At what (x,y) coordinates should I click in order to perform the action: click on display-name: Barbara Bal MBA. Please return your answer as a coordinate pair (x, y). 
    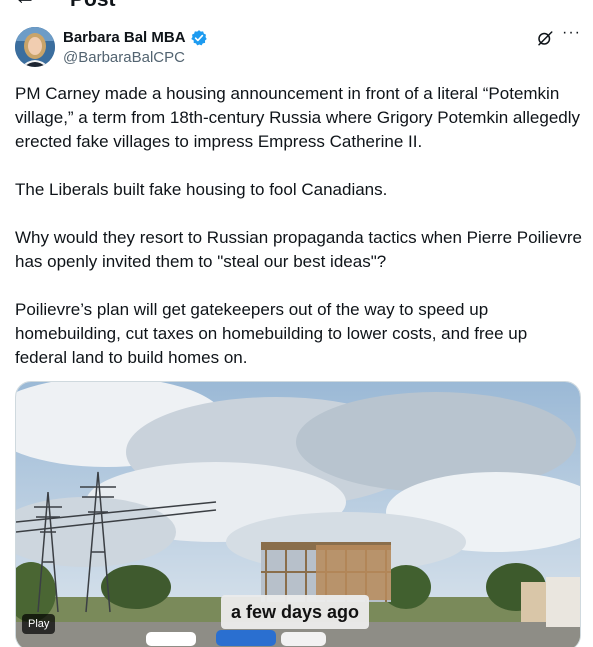
    Looking at the image, I should click on (124, 38).